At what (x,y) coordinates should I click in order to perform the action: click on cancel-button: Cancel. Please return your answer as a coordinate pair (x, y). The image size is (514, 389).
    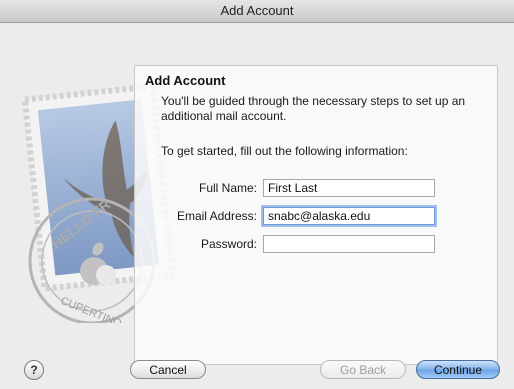
    Looking at the image, I should click on (168, 369).